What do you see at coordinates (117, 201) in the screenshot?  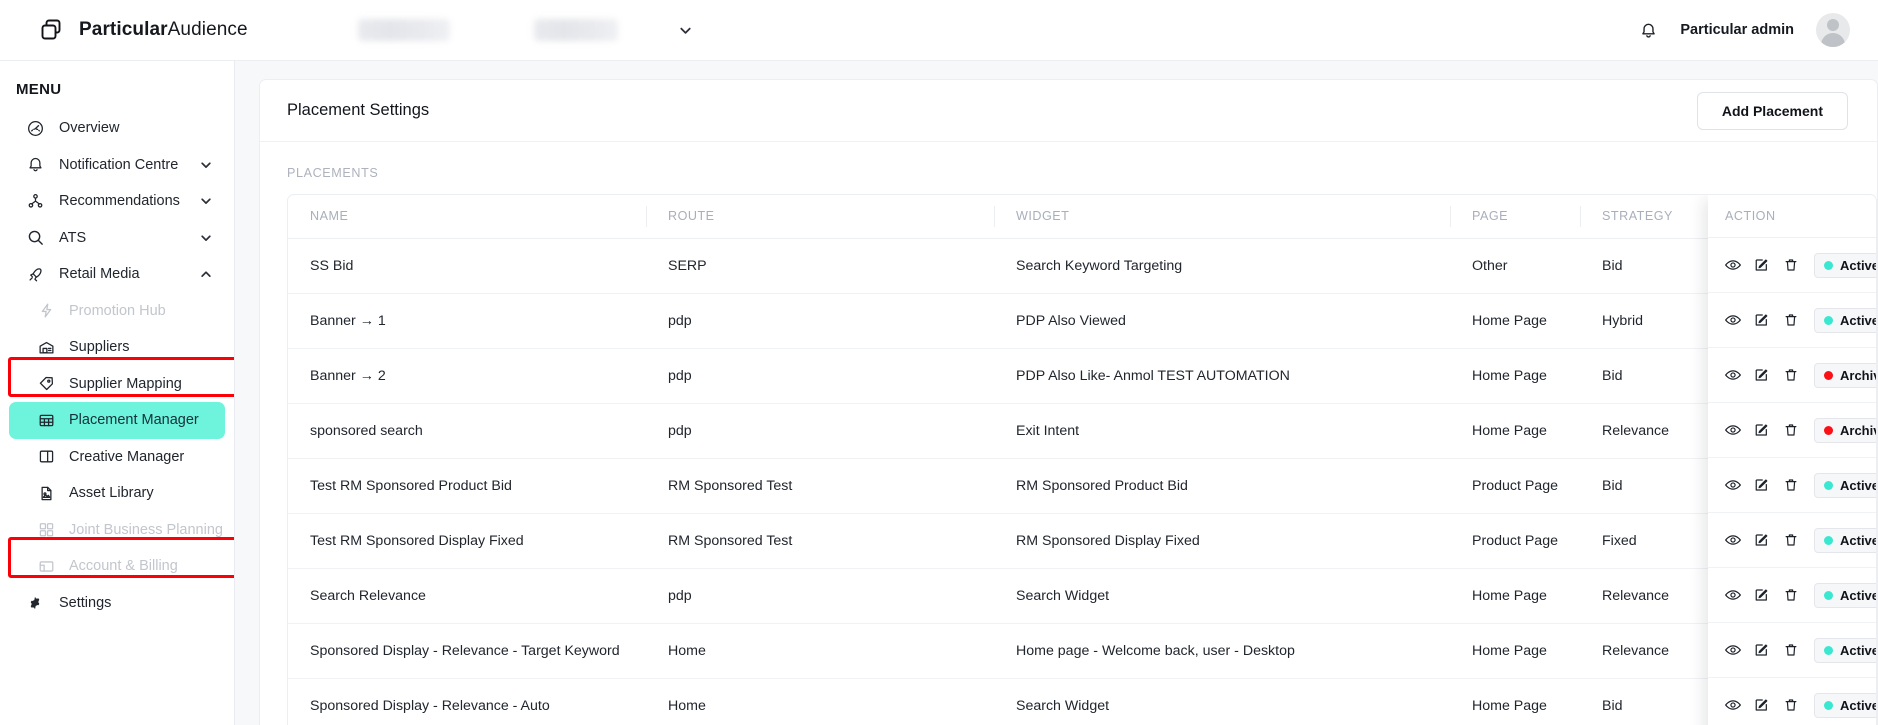 I see `sidebar-item-recommendations: Recommendations` at bounding box center [117, 201].